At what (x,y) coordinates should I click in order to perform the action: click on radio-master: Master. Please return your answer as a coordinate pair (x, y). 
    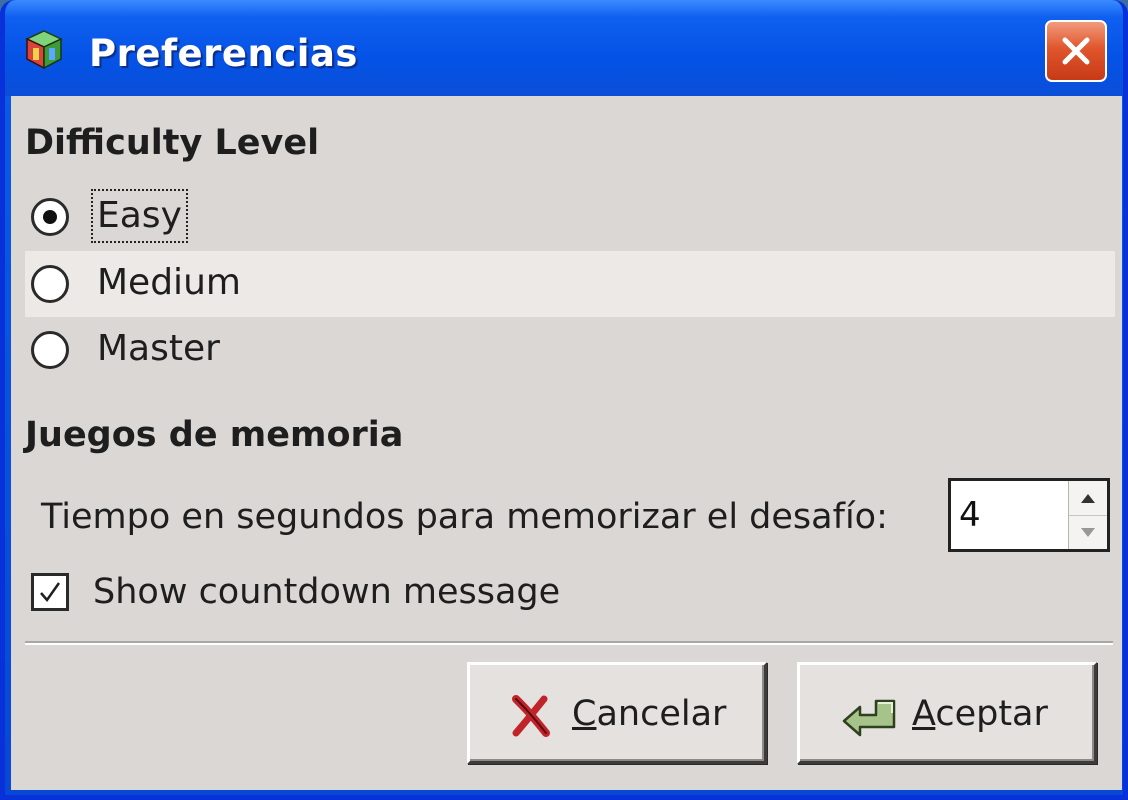
    Looking at the image, I should click on (570, 350).